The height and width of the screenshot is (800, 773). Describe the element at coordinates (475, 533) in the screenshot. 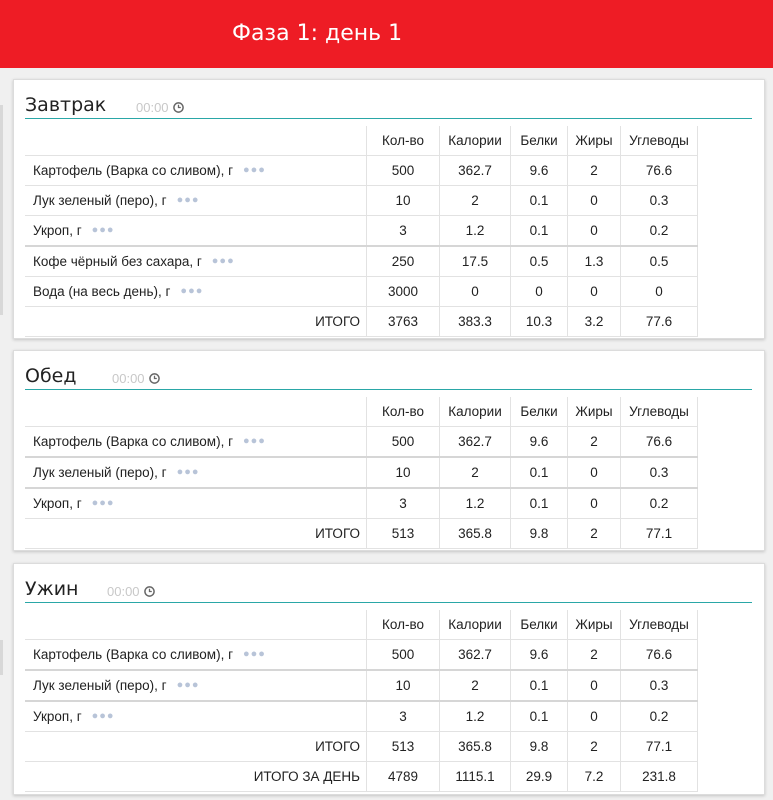

I see `total-cal: 365.8` at that location.